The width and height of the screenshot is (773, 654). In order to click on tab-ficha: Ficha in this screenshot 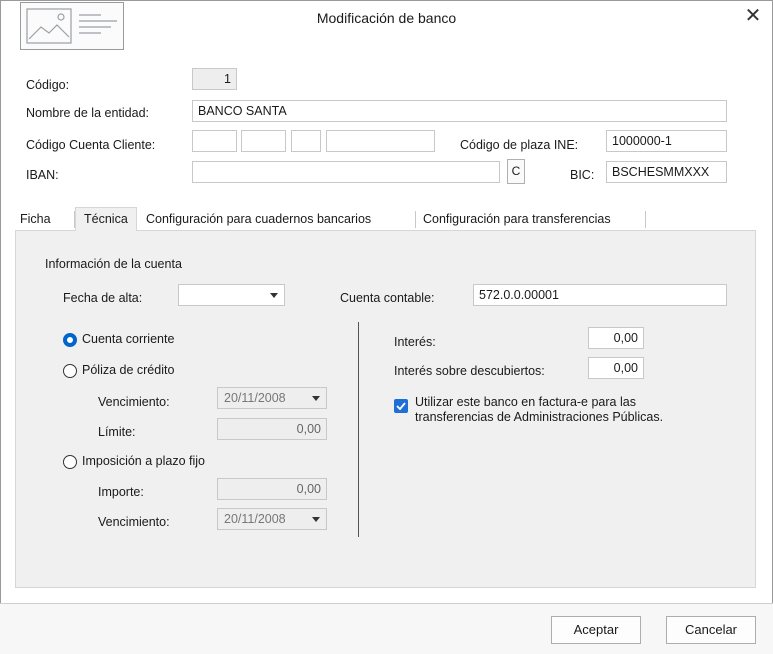, I will do `click(35, 219)`.